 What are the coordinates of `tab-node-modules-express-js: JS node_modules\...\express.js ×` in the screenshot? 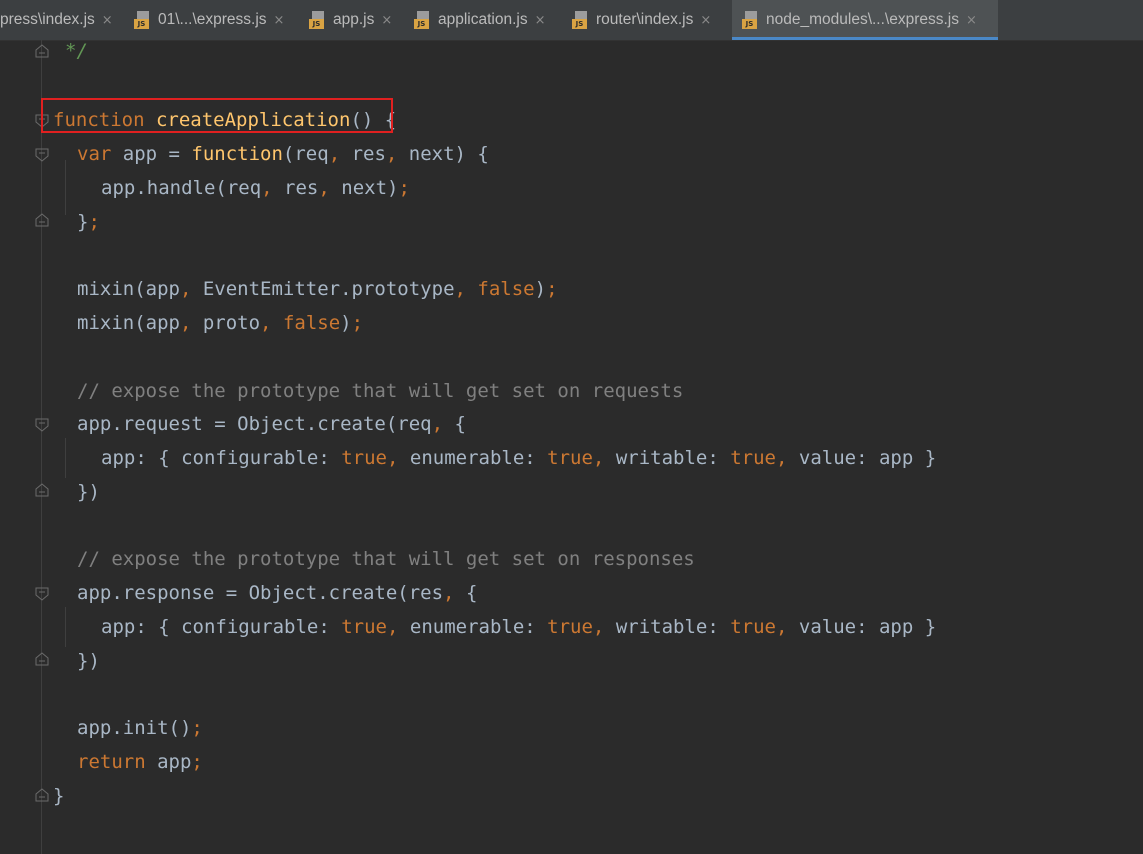 It's located at (865, 20).